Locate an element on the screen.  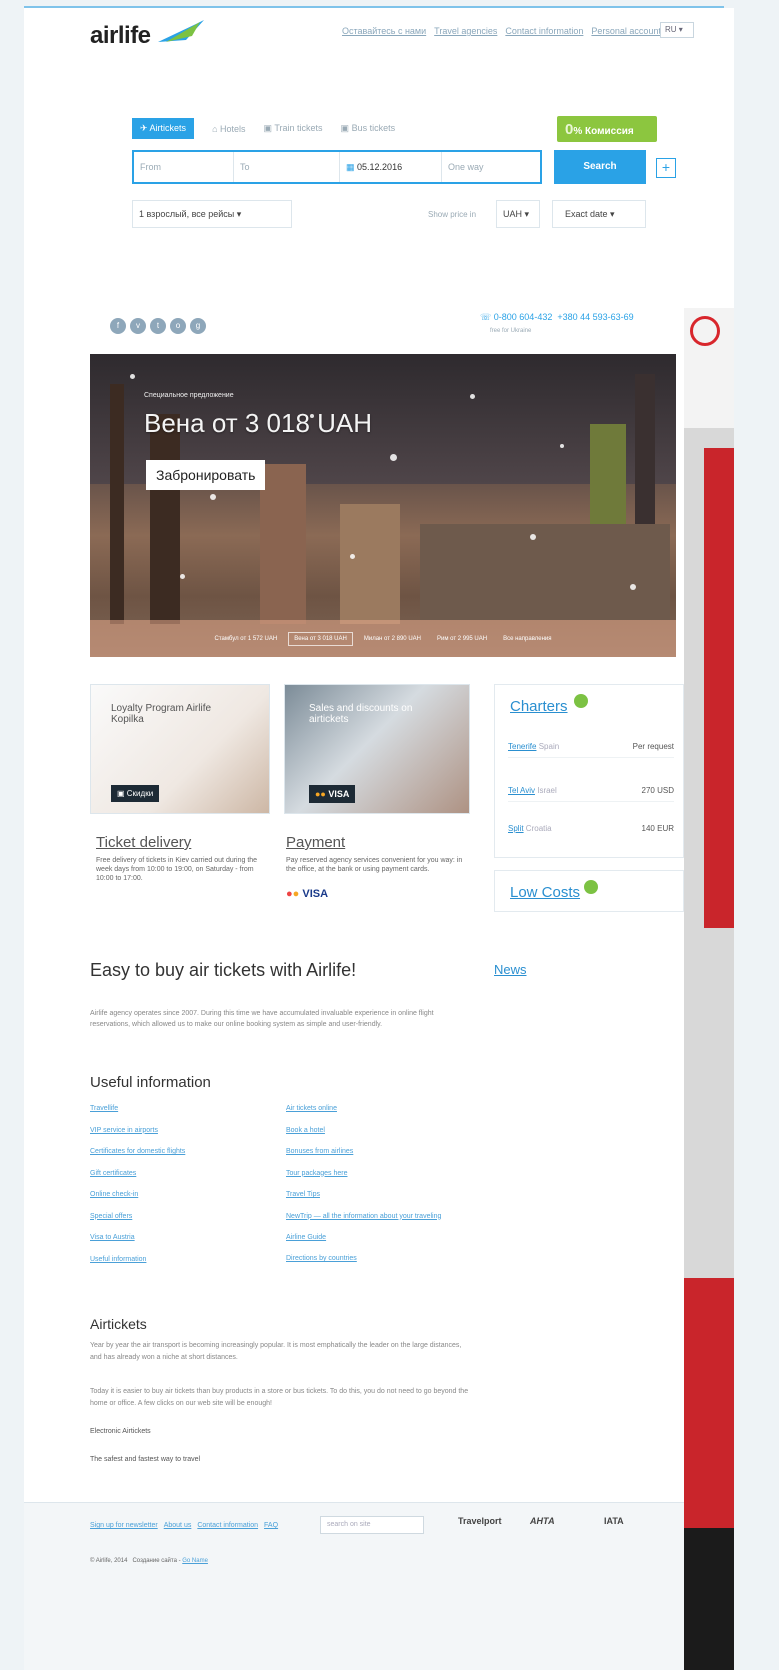
charter-price: 270 USD is located at coordinates (657, 790).